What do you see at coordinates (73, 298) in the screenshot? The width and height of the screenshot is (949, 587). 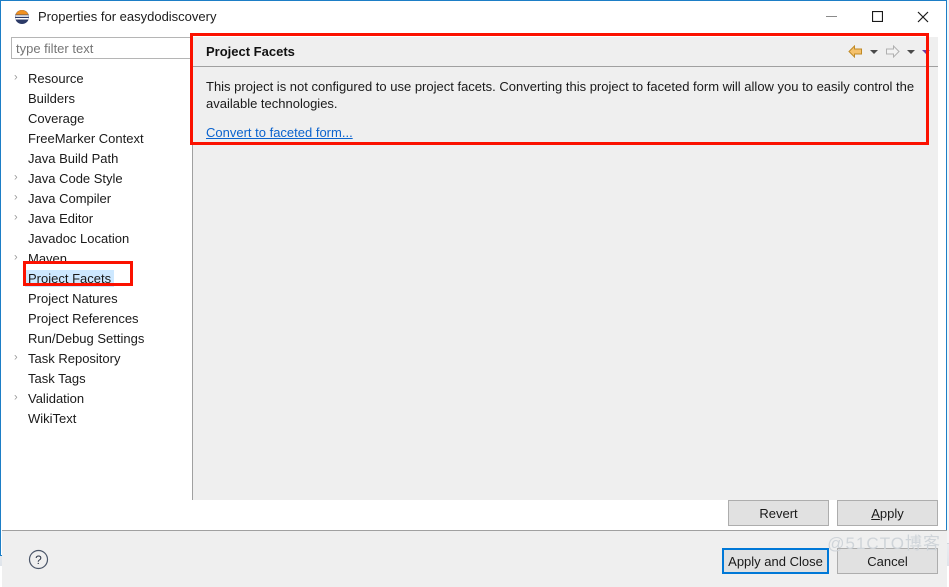 I see `tree-item-label: Project Natures` at bounding box center [73, 298].